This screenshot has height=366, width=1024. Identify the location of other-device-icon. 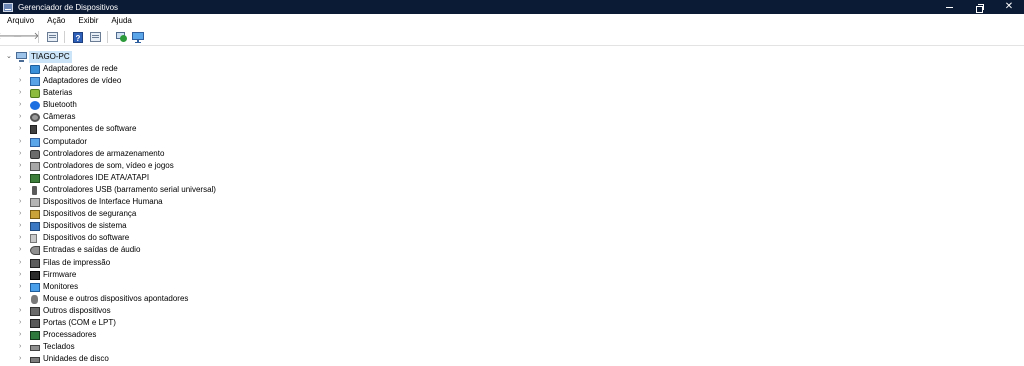
(35, 311).